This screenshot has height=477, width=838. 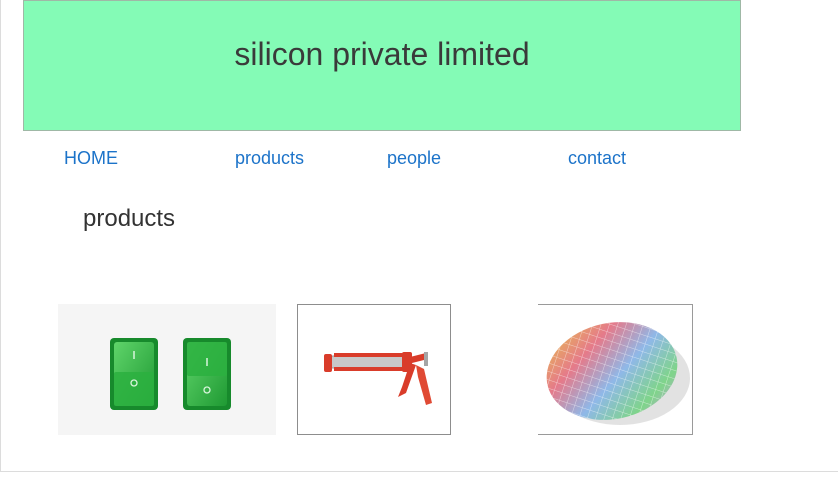 I want to click on nav-people-link: people, so click(x=414, y=158).